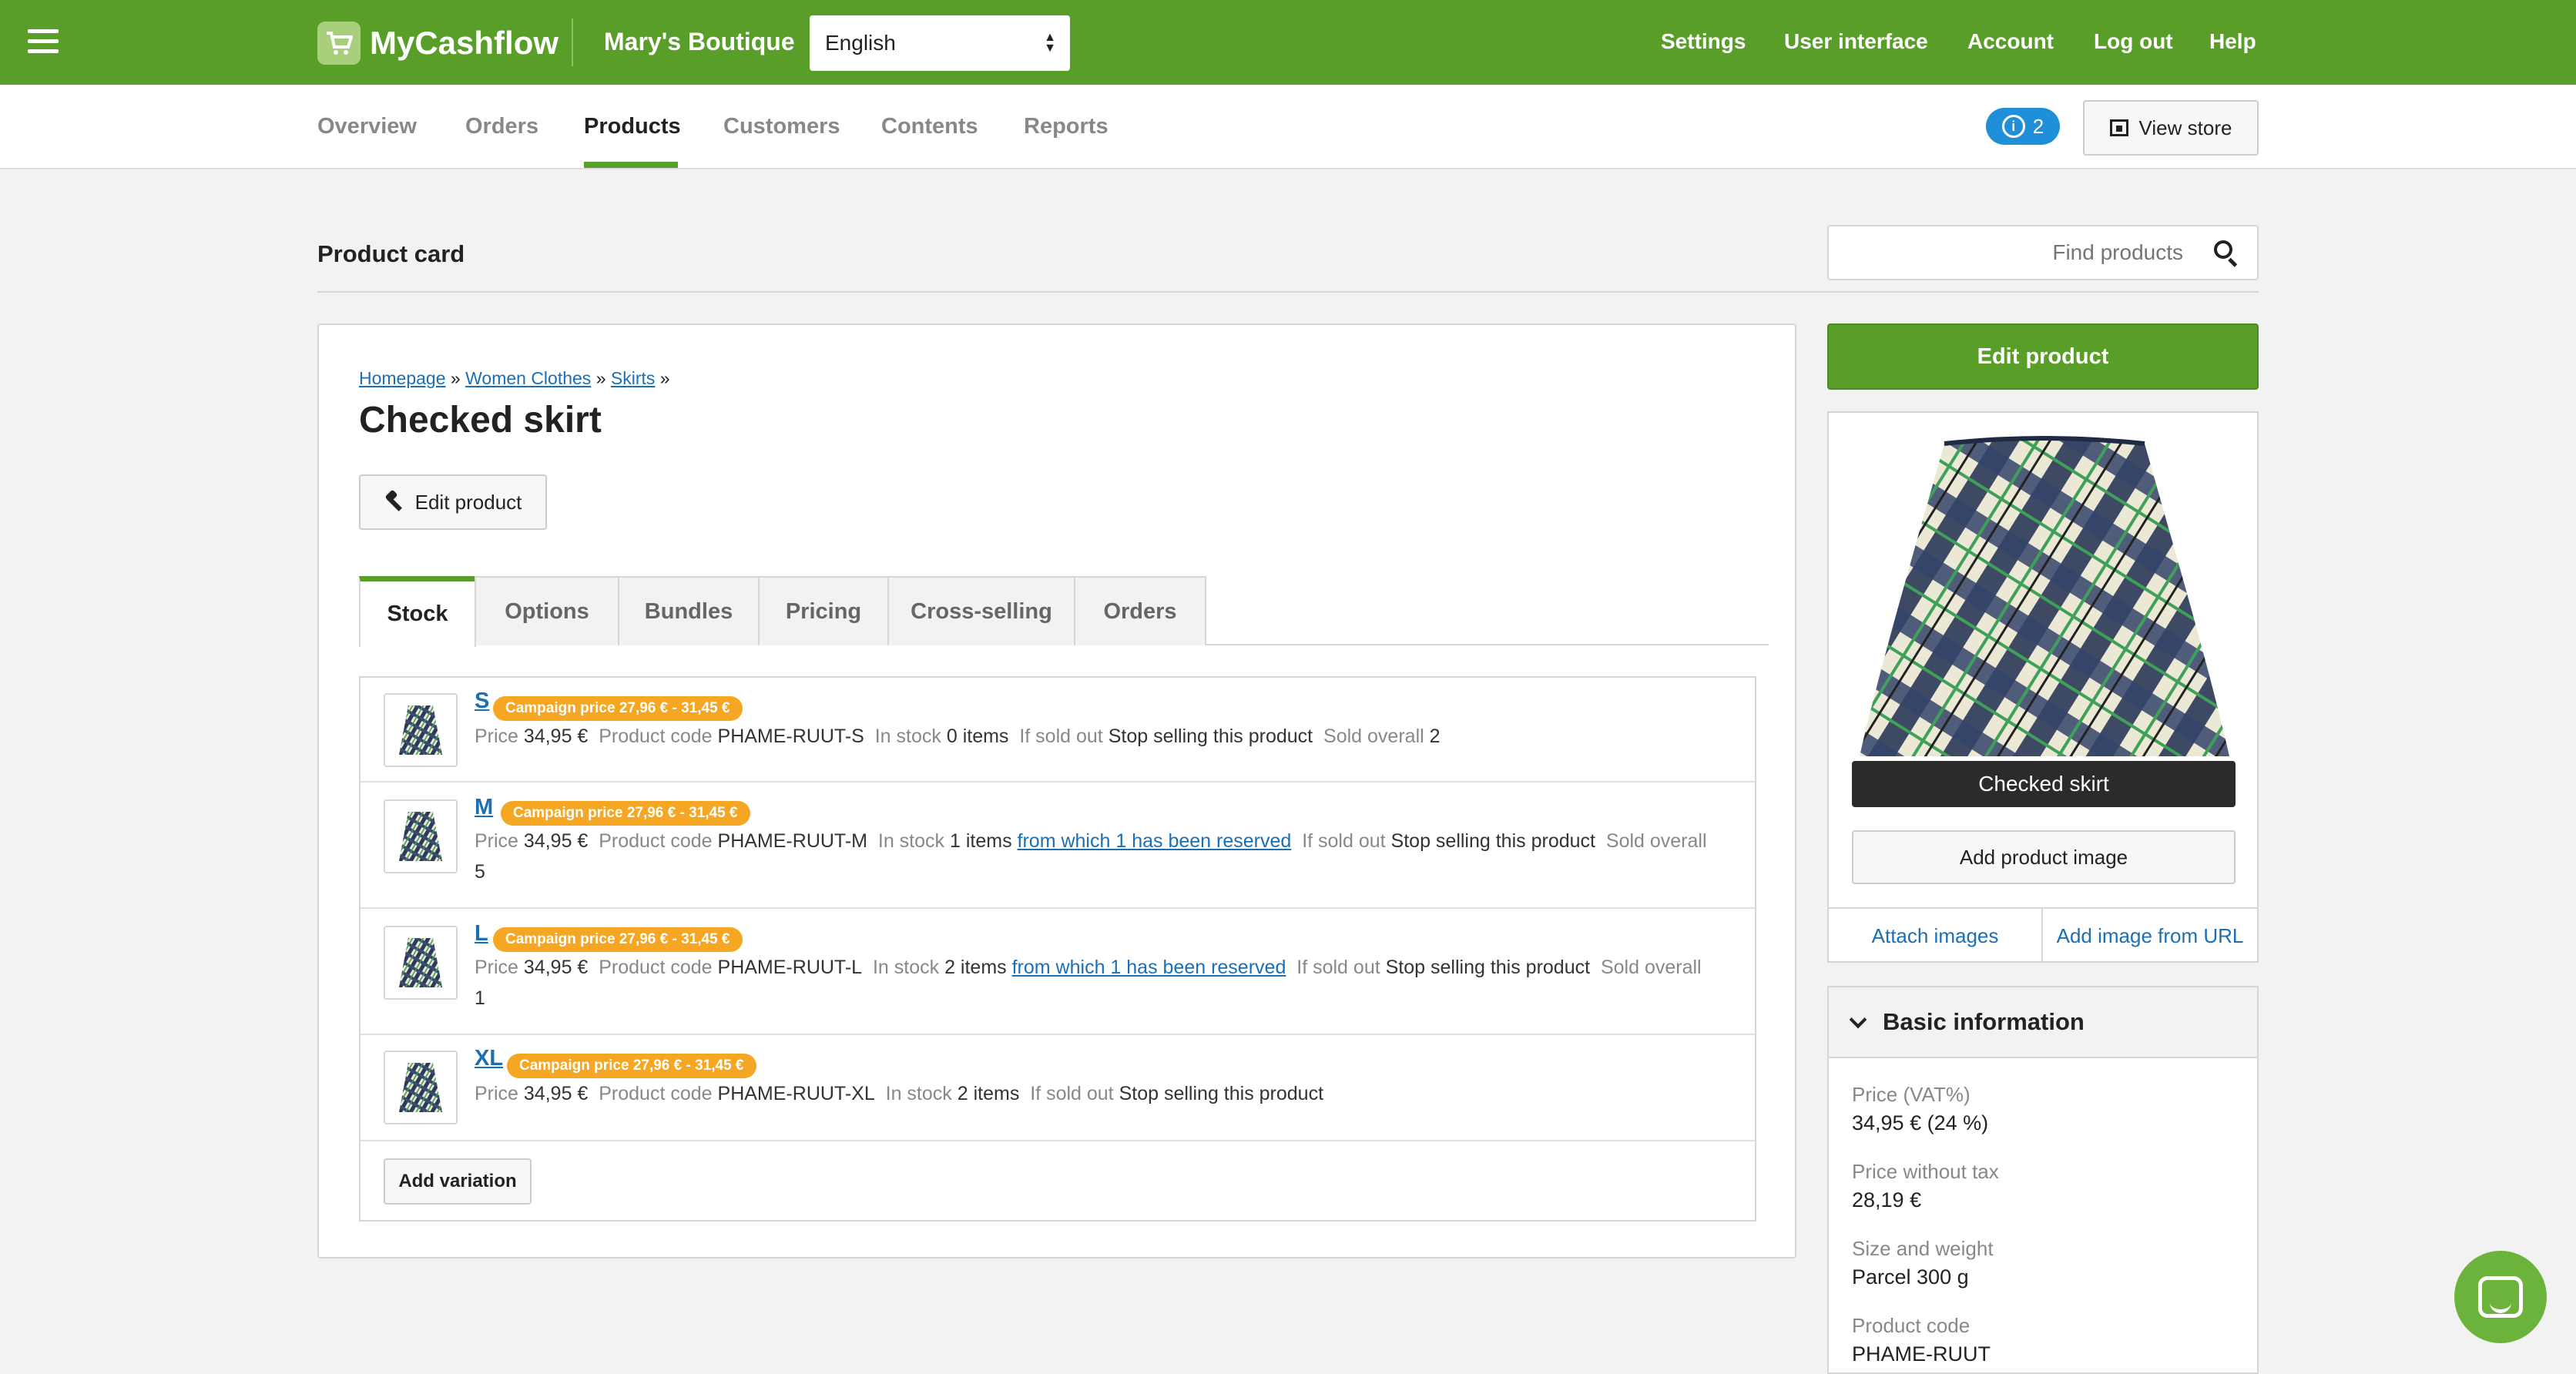 The height and width of the screenshot is (1374, 2576). I want to click on tab-bundles: Bundles, so click(689, 610).